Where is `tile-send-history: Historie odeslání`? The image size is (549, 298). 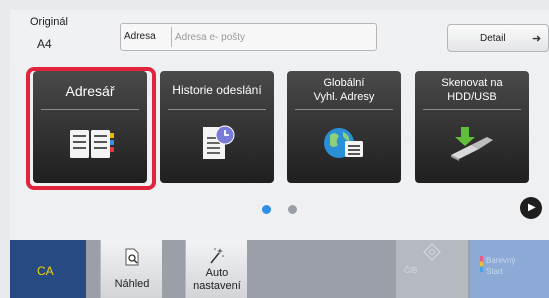
tile-send-history: Historie odeslání is located at coordinates (217, 127).